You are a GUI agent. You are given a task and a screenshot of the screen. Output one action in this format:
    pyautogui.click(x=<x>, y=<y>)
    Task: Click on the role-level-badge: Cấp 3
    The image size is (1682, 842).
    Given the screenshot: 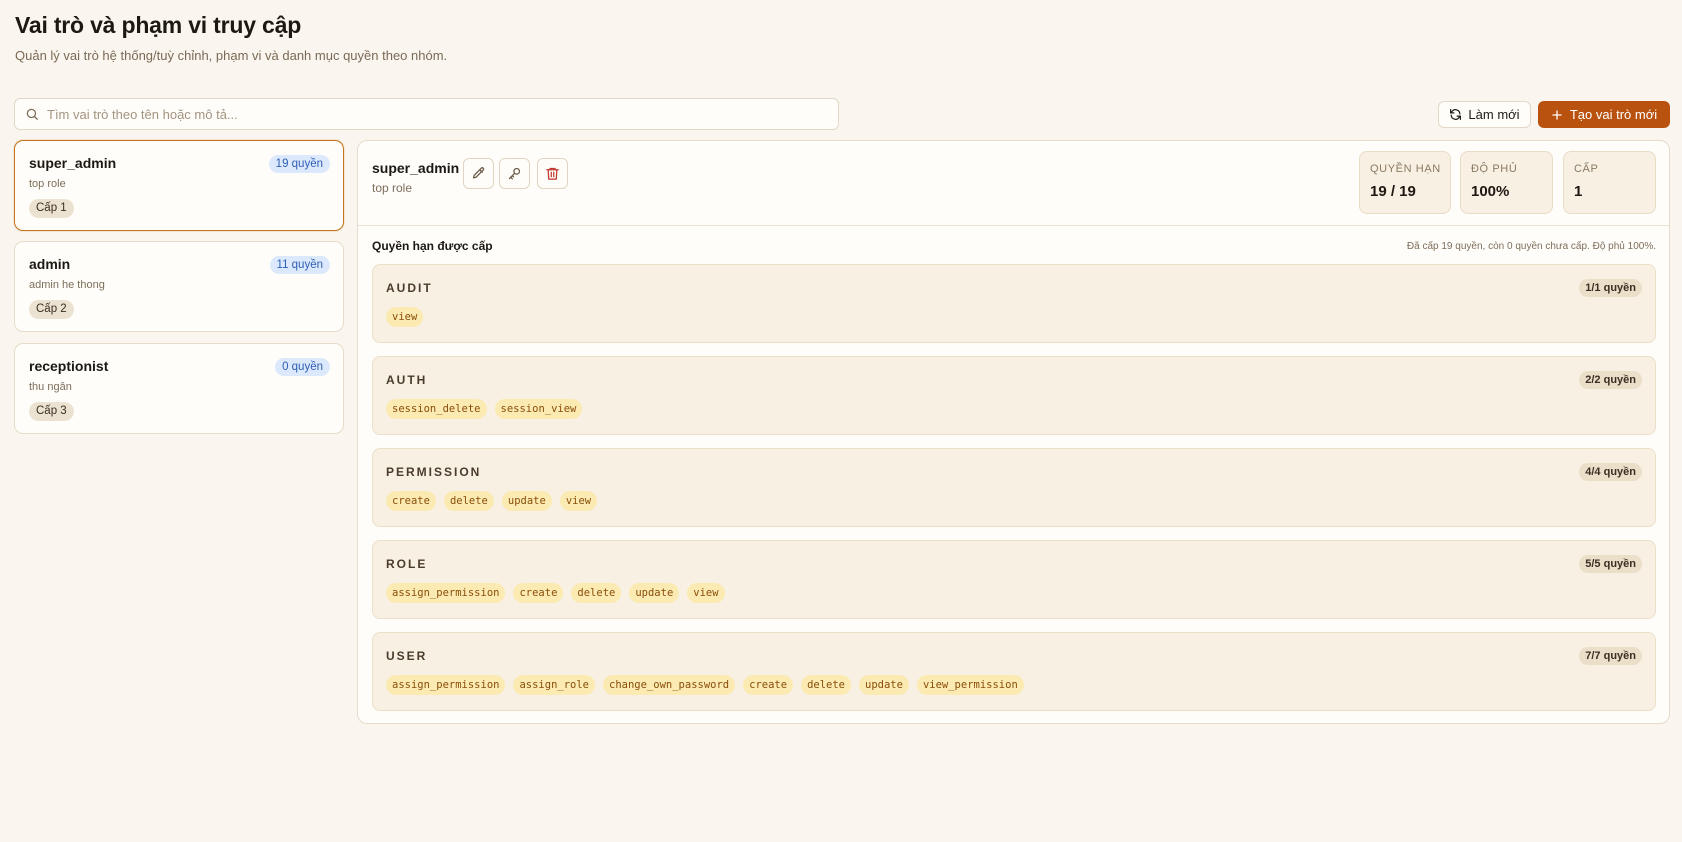 What is the action you would take?
    pyautogui.click(x=51, y=411)
    